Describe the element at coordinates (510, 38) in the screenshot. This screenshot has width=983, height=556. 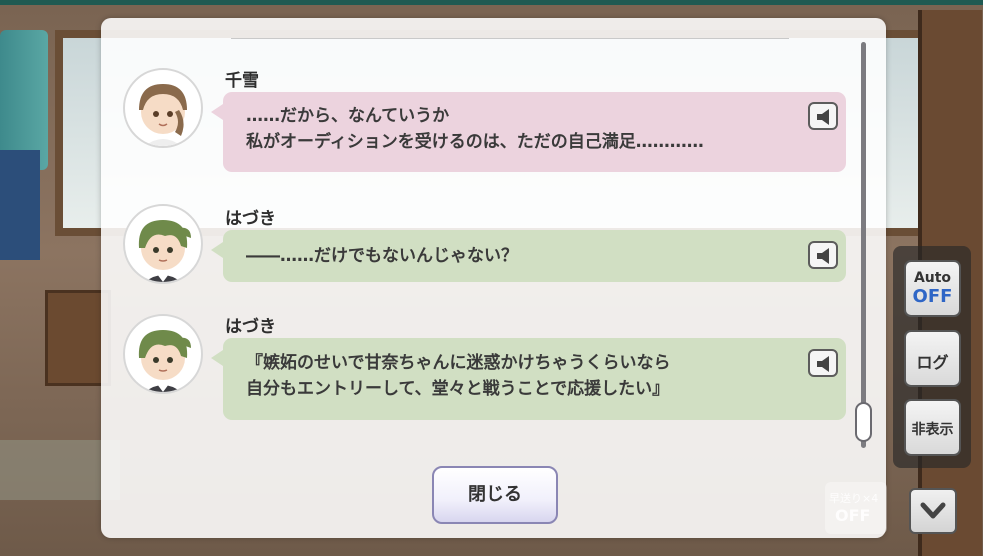
I see `divider` at that location.